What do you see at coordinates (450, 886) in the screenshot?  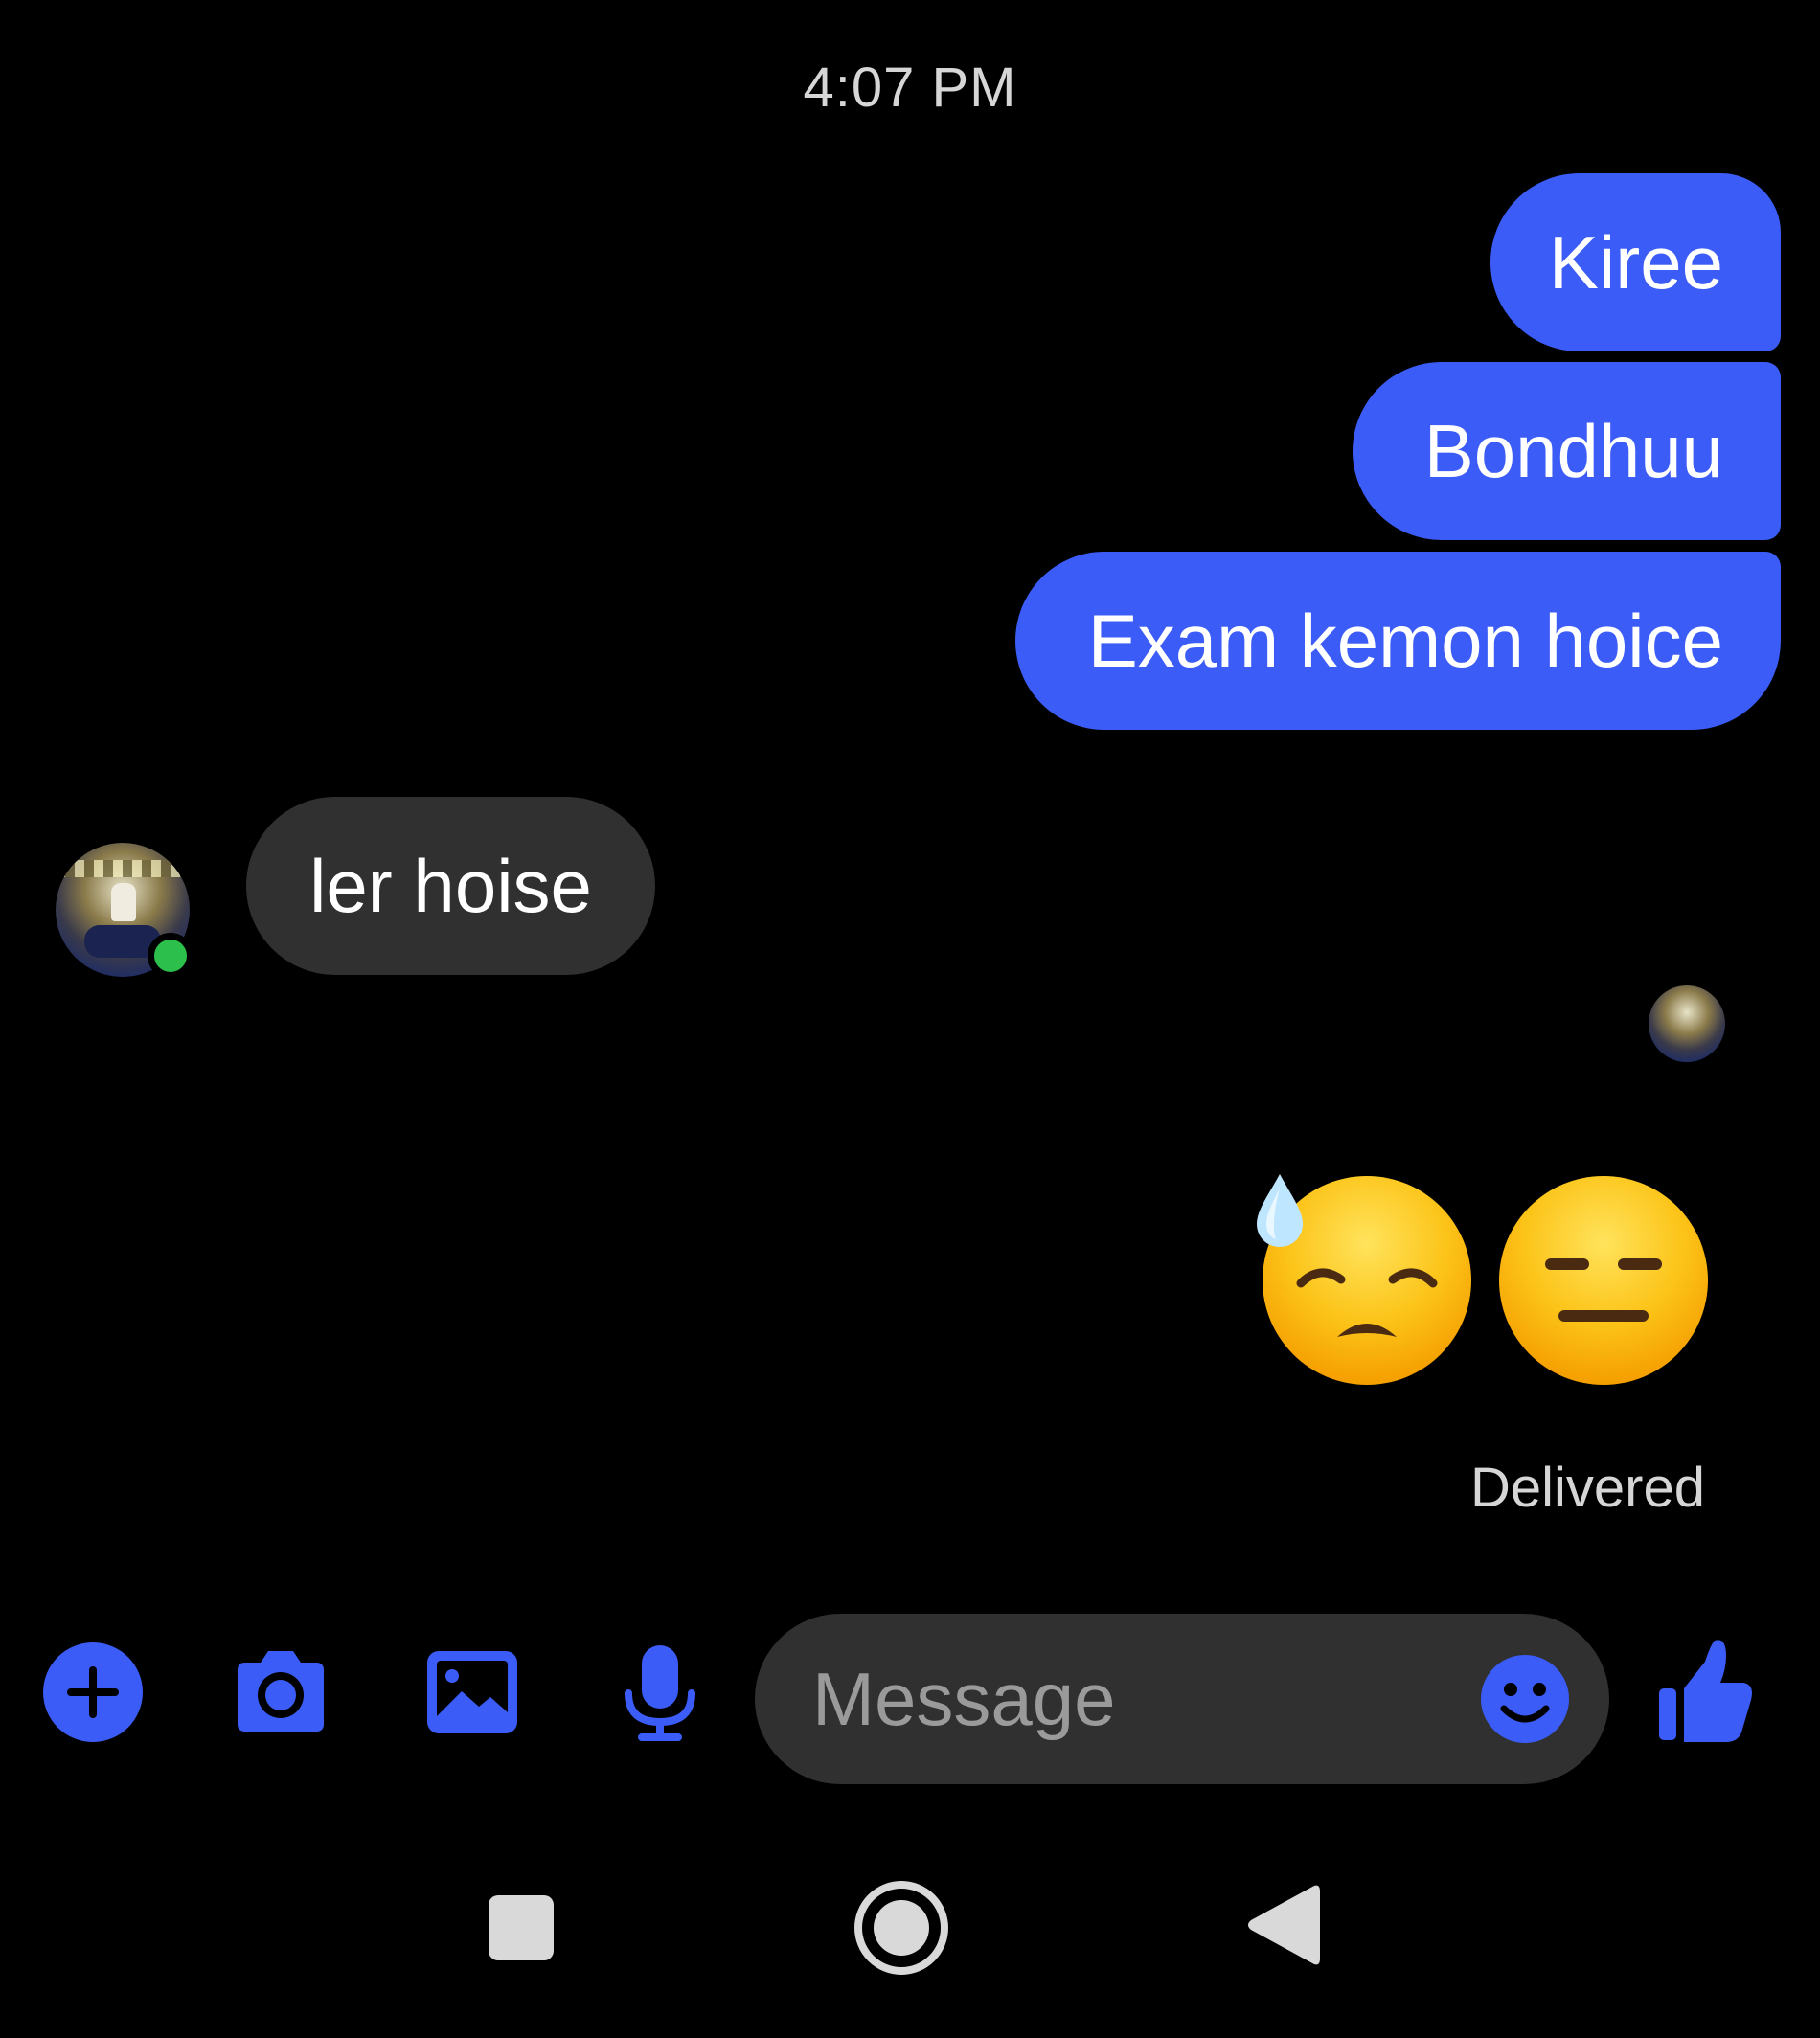 I see `incoming-message-bubble: ler hoise` at bounding box center [450, 886].